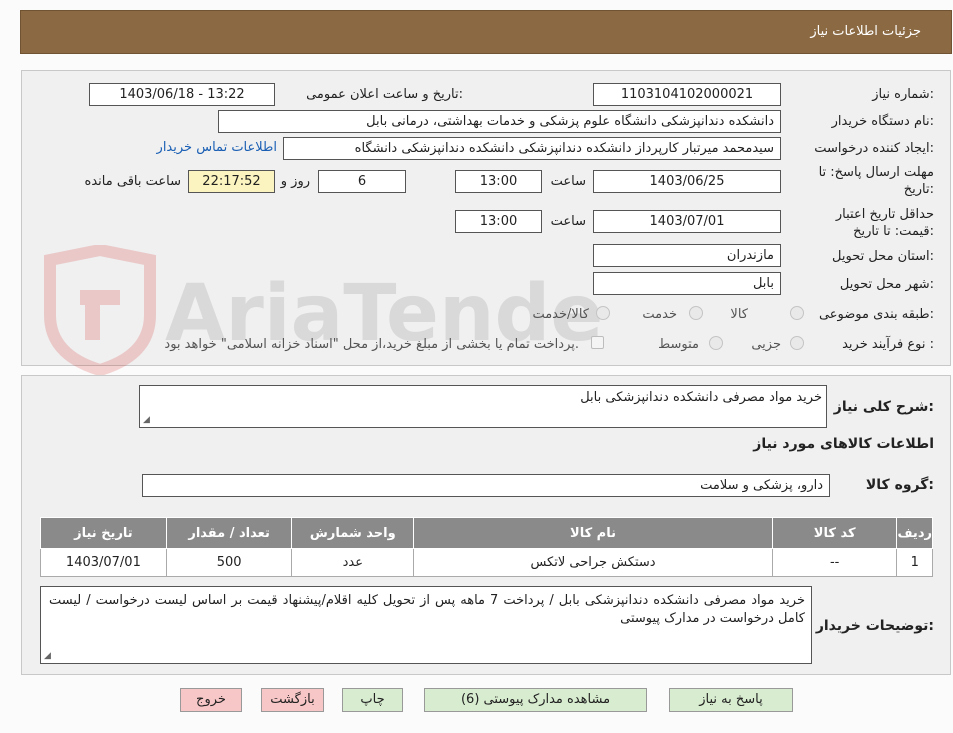 The image size is (953, 733). What do you see at coordinates (295, 181) in the screenshot?
I see `days-label: روز و` at bounding box center [295, 181].